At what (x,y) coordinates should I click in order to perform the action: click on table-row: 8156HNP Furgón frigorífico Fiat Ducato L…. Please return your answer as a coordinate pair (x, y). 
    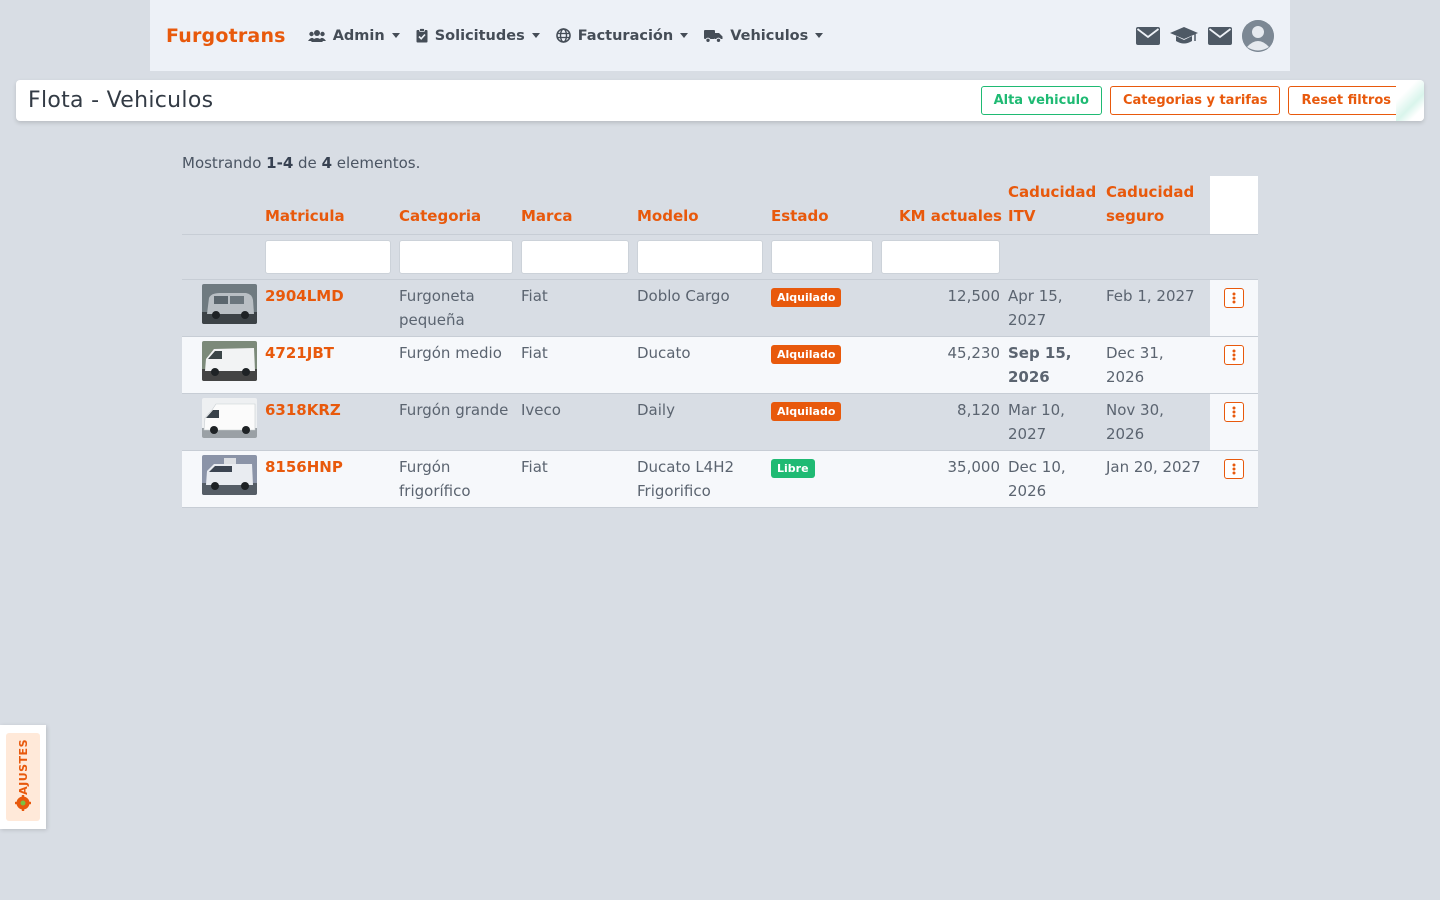
    Looking at the image, I should click on (720, 479).